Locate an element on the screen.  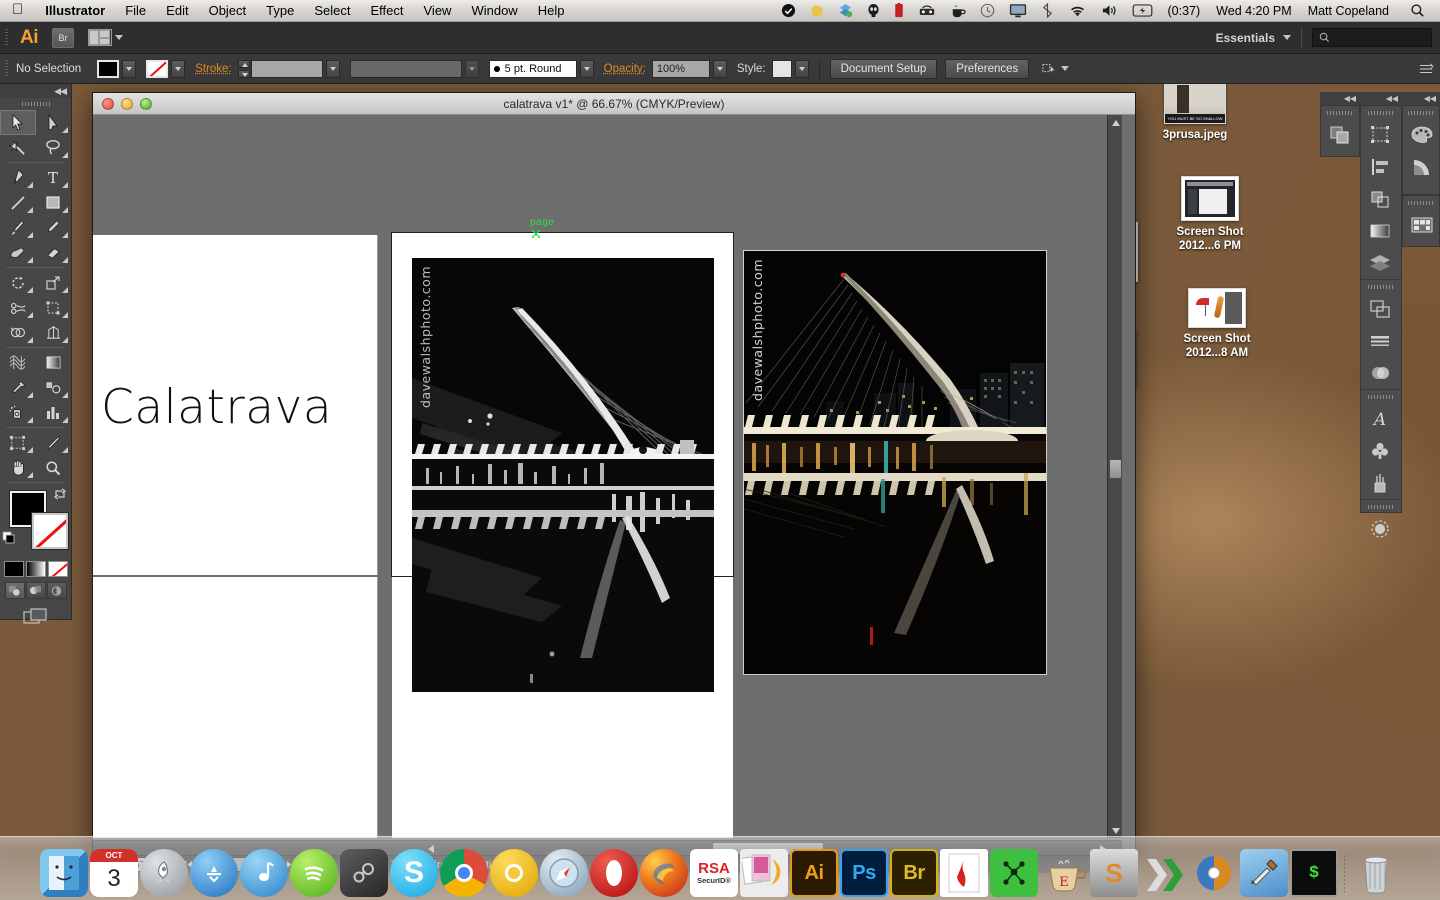
skull-icon is located at coordinates (873, 11).